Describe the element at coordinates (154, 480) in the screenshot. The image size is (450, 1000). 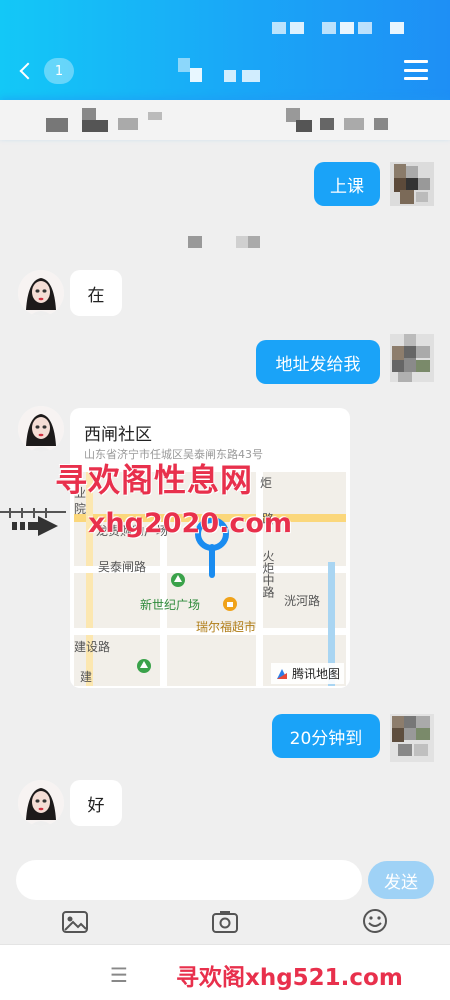
I see `watermark-text: 寻欢阁性息网` at that location.